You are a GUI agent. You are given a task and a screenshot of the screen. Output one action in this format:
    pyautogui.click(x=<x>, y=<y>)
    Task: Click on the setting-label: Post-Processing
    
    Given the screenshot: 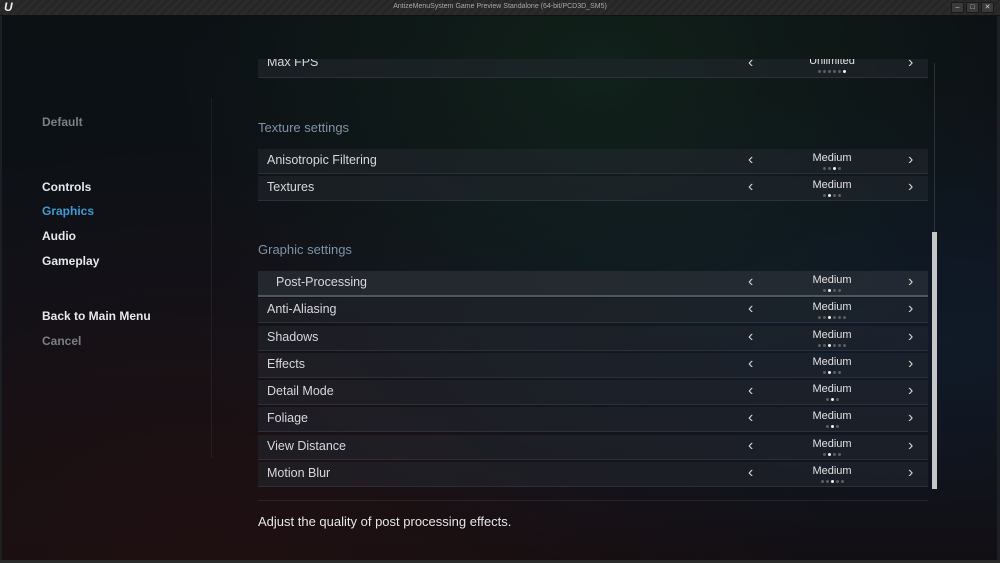 What is the action you would take?
    pyautogui.click(x=322, y=282)
    